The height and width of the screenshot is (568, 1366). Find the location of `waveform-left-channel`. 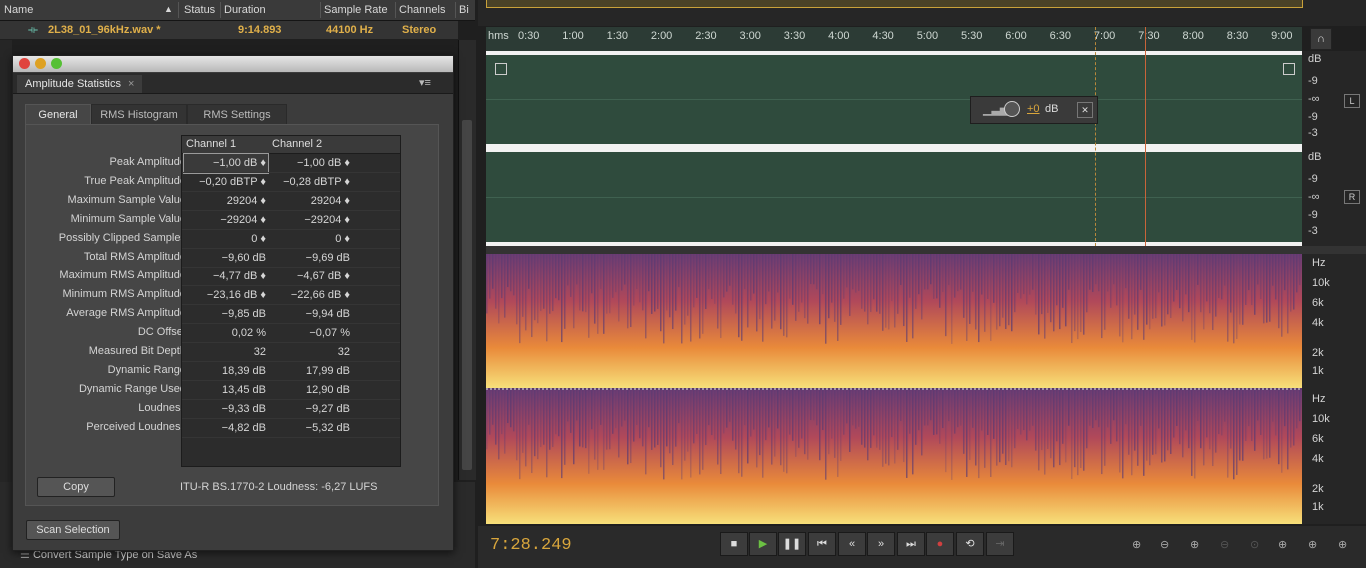

waveform-left-channel is located at coordinates (894, 100).